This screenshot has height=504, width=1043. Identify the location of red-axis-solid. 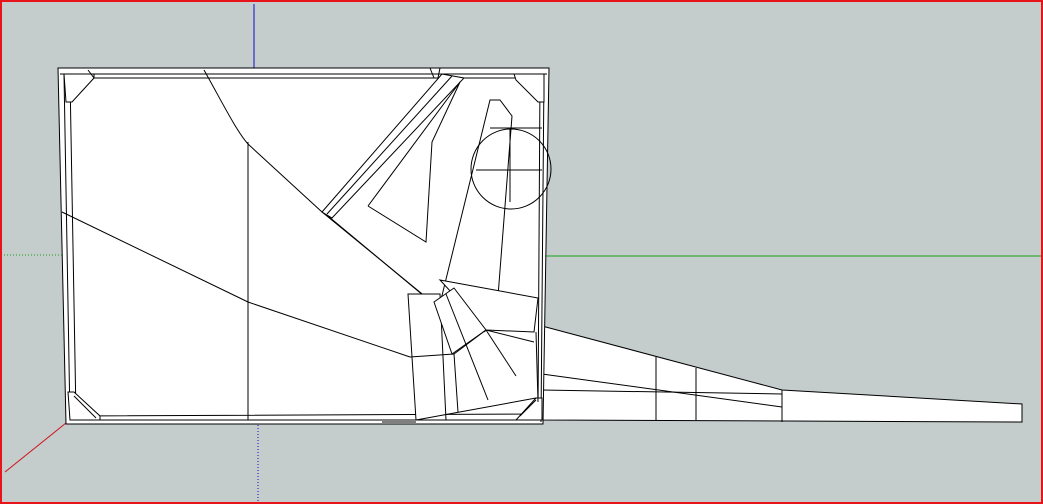
(35, 447).